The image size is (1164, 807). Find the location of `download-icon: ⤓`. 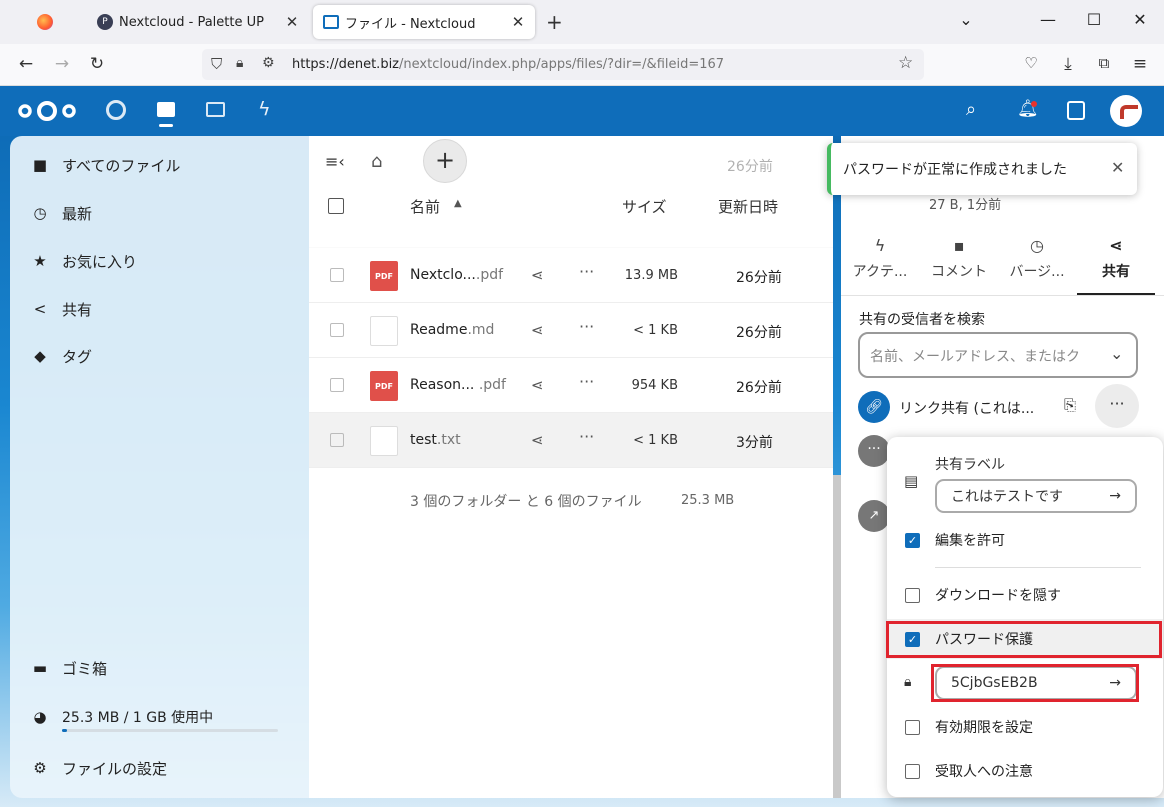

download-icon: ⤓ is located at coordinates (1068, 65).